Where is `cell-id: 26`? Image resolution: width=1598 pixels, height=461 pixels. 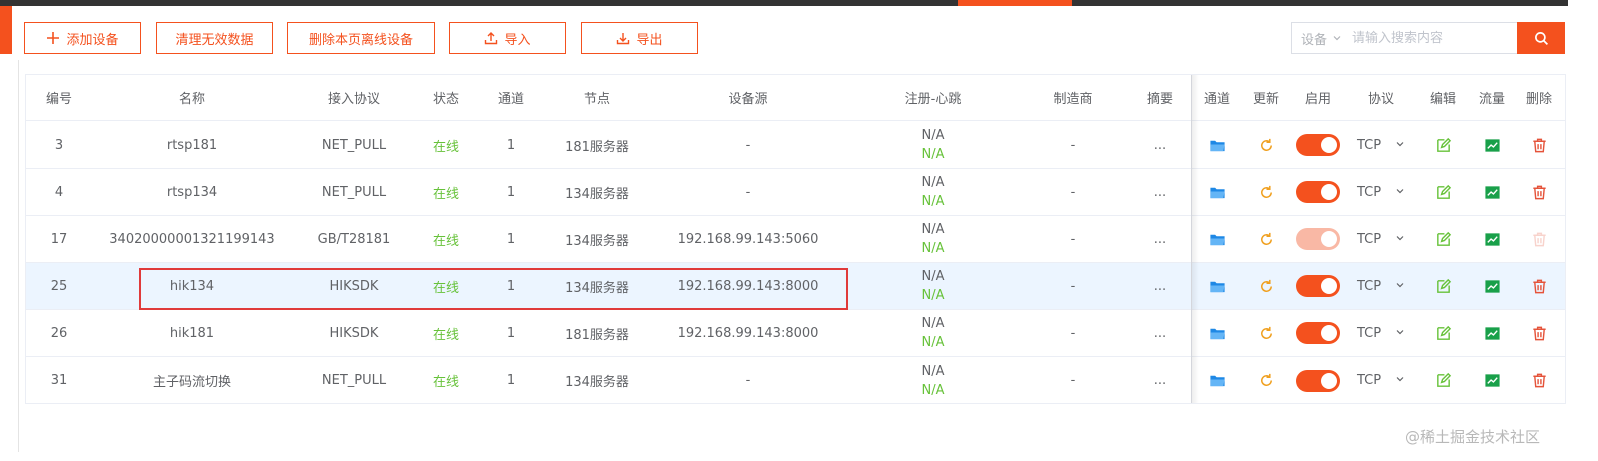 cell-id: 26 is located at coordinates (59, 333).